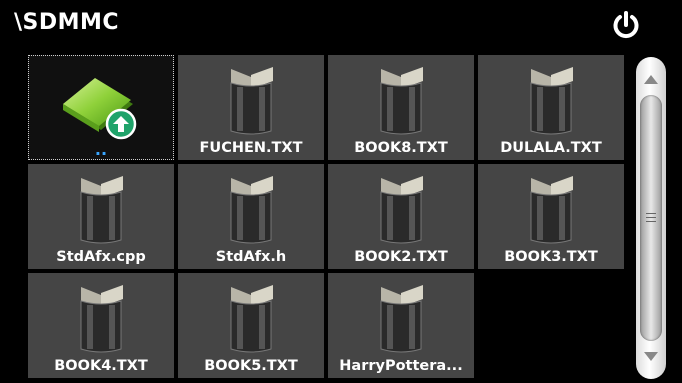 This screenshot has width=682, height=383. What do you see at coordinates (651, 79) in the screenshot?
I see `scroll-up-arrow-icon` at bounding box center [651, 79].